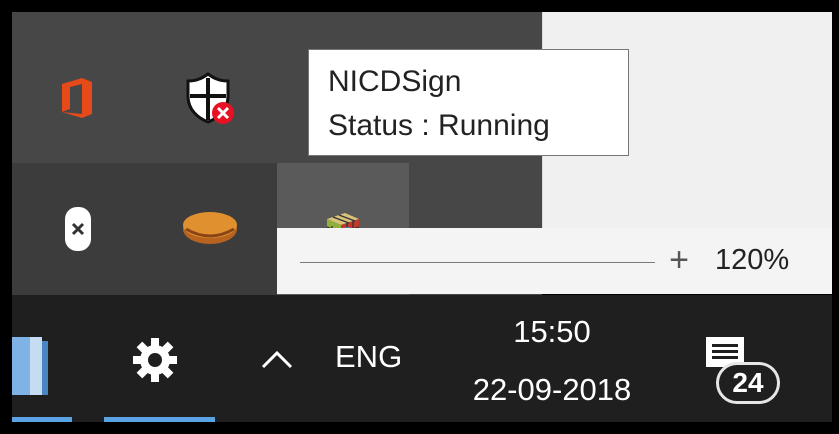 The width and height of the screenshot is (839, 434). I want to click on taskbar-settings-button, so click(155, 362).